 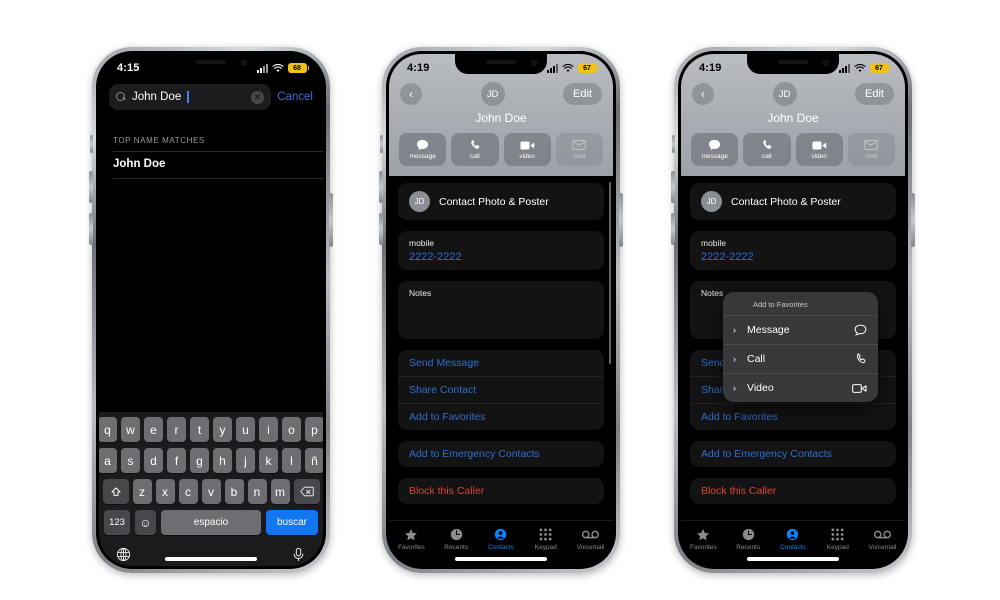 I want to click on context-menu-item-video: › Video, so click(x=800, y=387).